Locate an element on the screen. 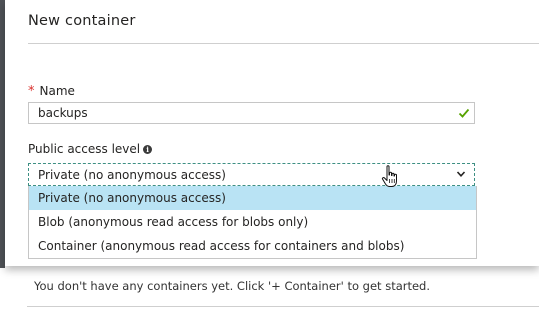  select-current-value: Private (no anonymous access) is located at coordinates (132, 175).